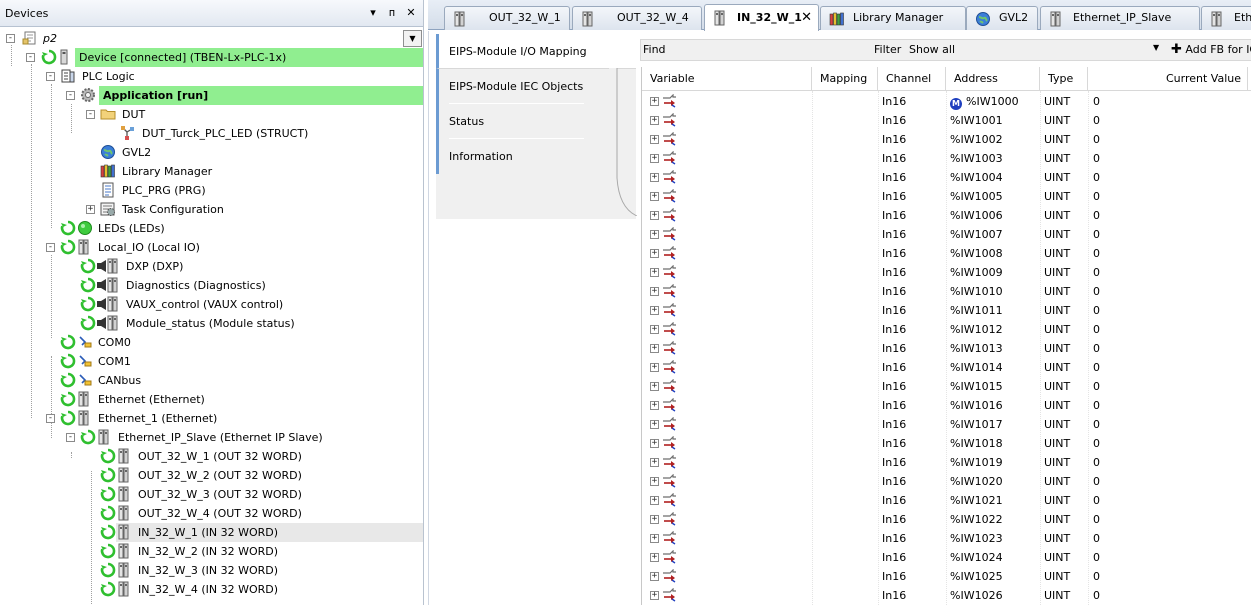  I want to click on table-row: + In16 %IW1020 UINT 0, so click(946, 481).